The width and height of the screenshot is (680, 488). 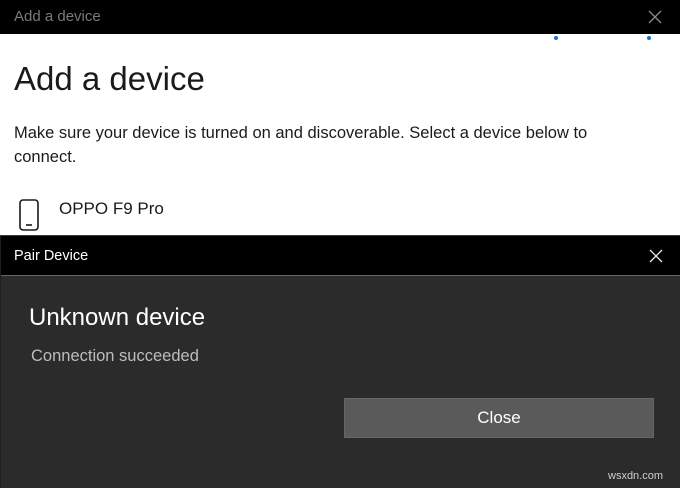 I want to click on add-device-heading: Add a device, so click(x=109, y=78).